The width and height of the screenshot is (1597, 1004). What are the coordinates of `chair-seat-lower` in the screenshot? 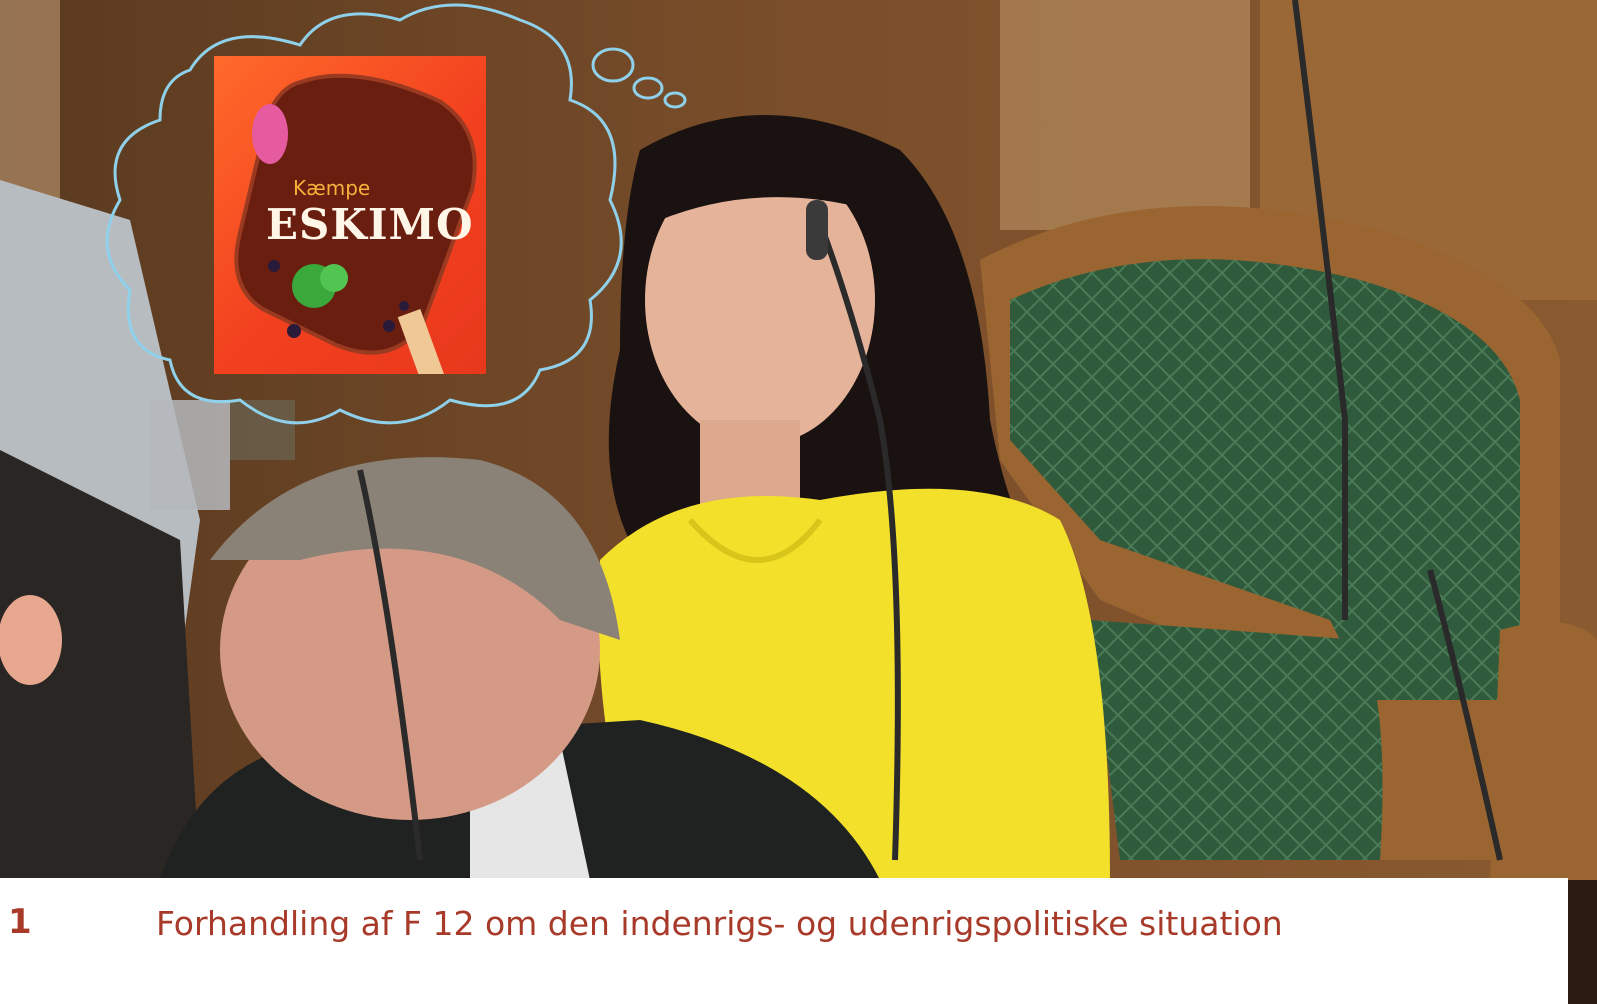 It's located at (1236, 740).